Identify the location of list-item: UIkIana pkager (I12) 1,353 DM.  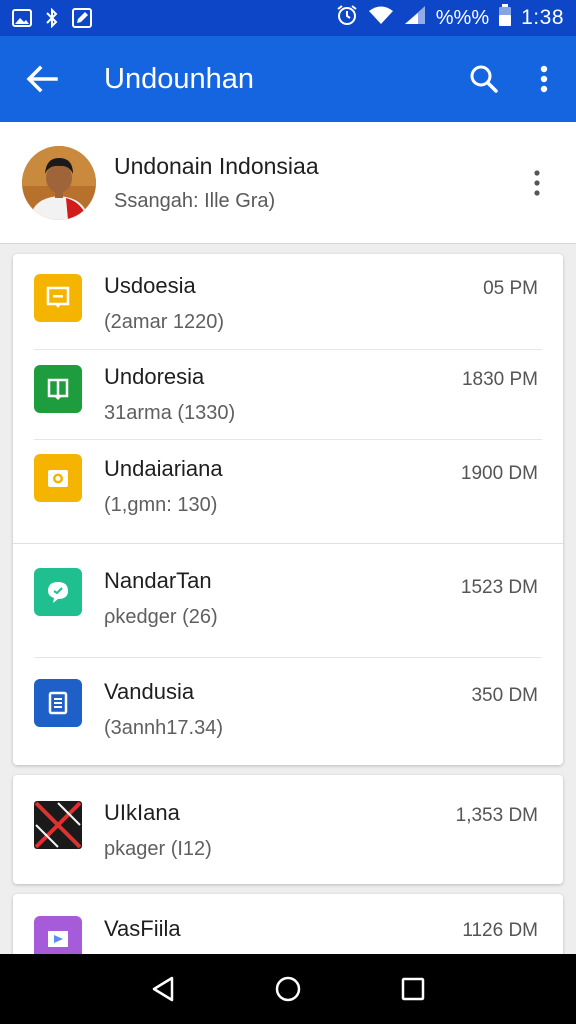
(288, 829).